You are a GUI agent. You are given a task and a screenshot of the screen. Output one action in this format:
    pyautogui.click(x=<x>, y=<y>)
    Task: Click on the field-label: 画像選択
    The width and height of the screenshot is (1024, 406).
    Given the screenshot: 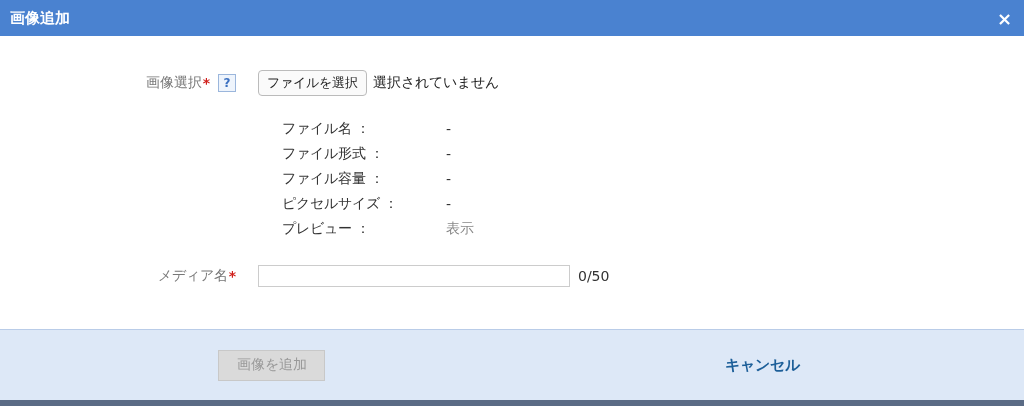 What is the action you would take?
    pyautogui.click(x=173, y=83)
    